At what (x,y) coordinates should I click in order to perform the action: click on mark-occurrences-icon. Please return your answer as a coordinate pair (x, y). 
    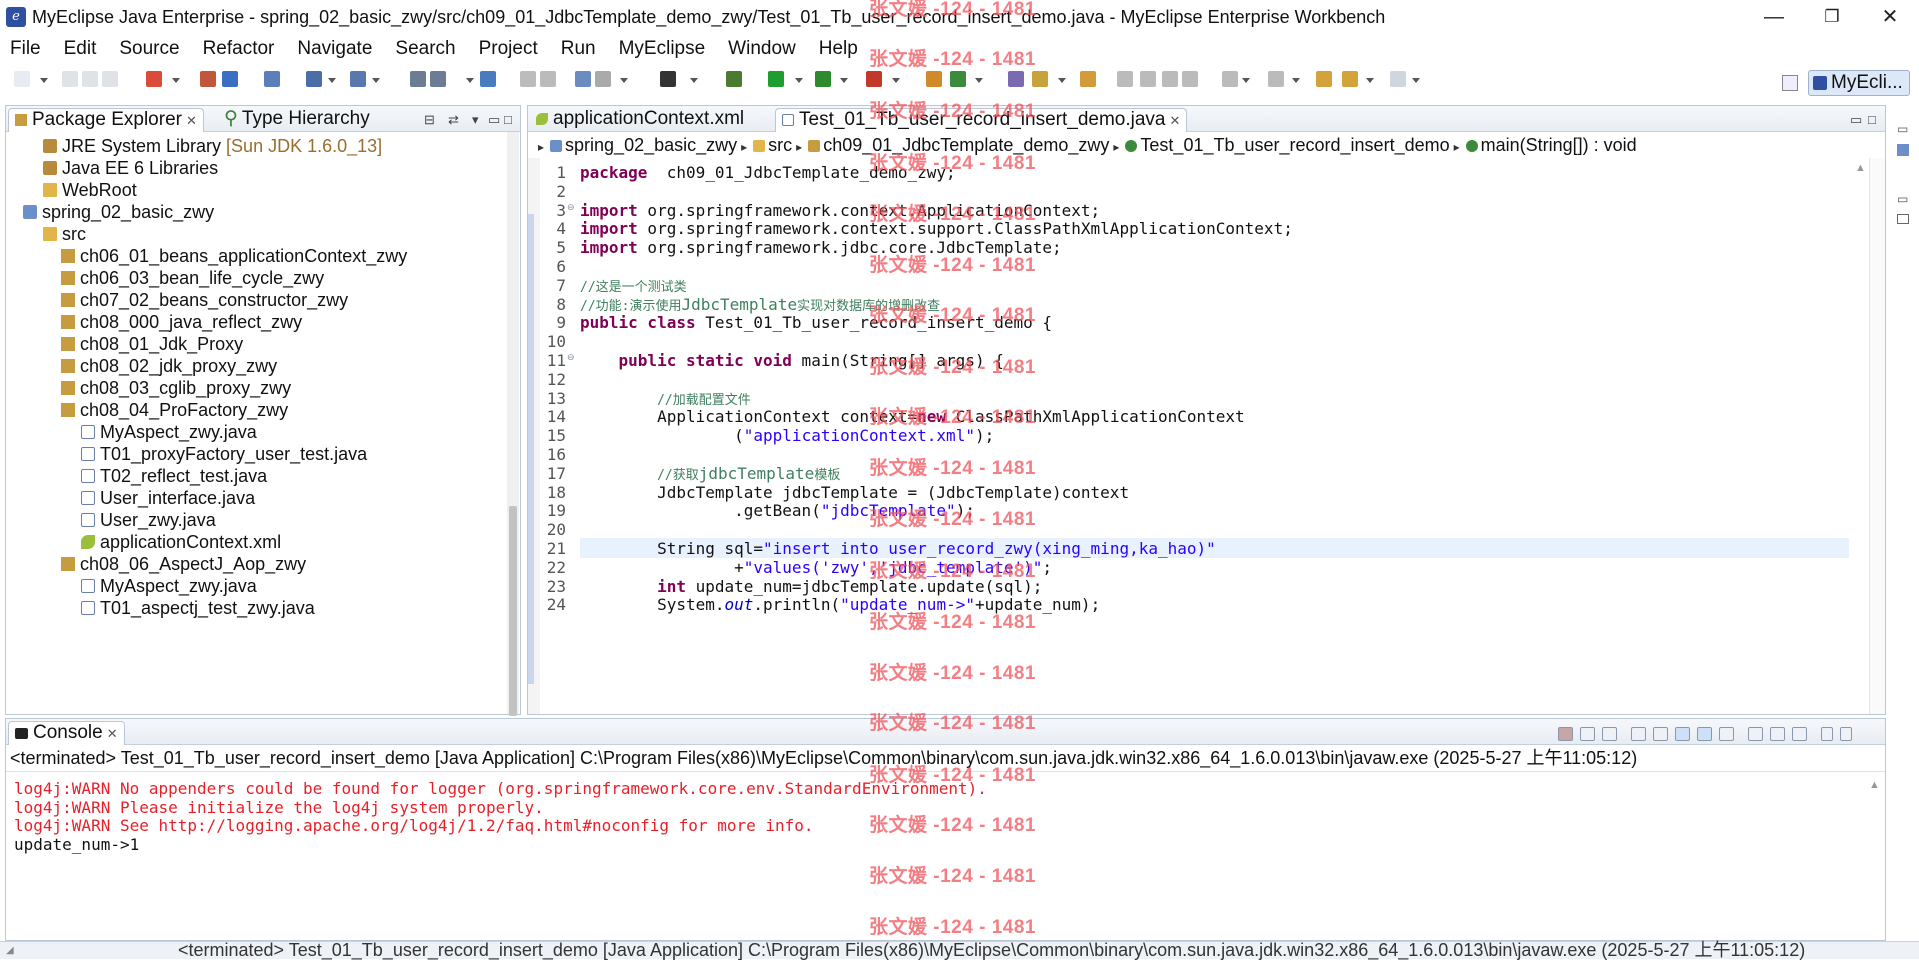
    Looking at the image, I should click on (1148, 79).